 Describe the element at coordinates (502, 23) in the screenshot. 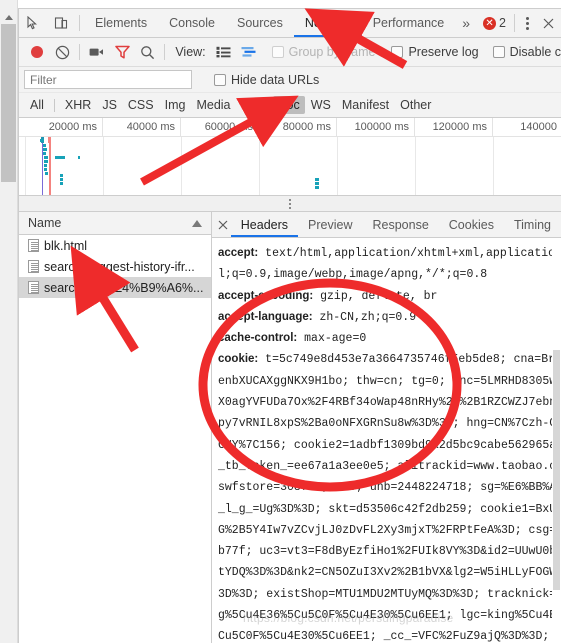

I see `error-count-label: 2` at that location.